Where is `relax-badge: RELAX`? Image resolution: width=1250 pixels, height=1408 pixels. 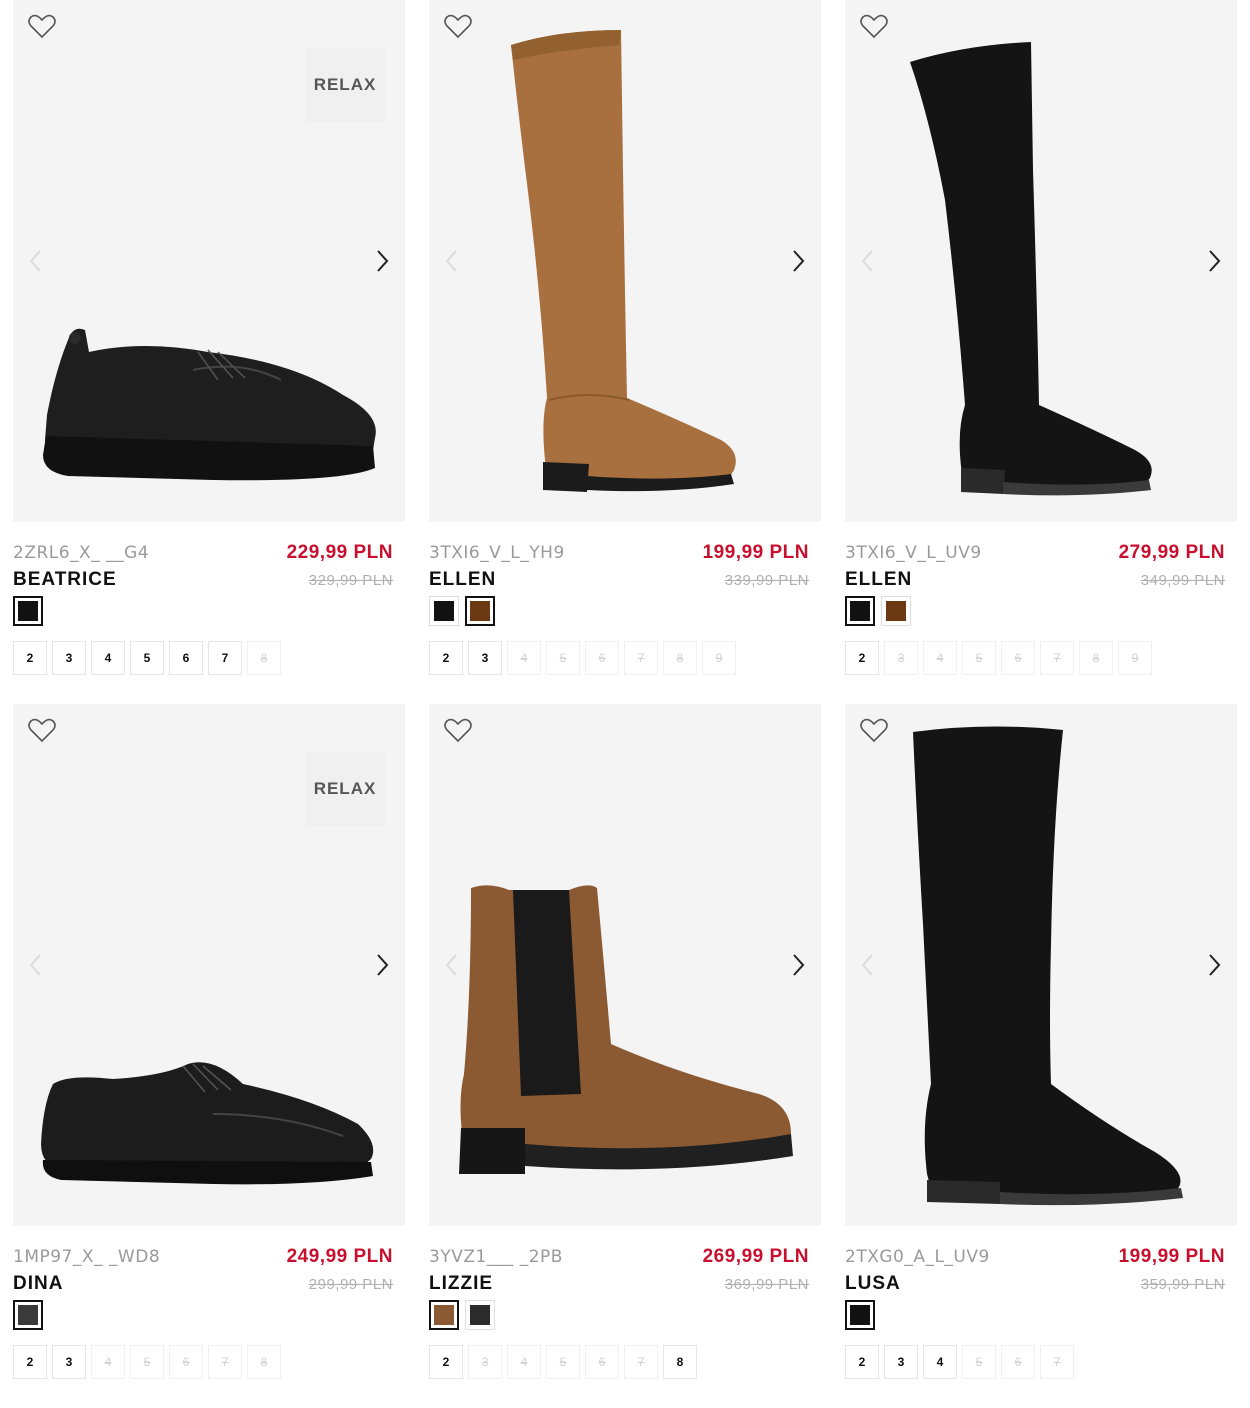 relax-badge: RELAX is located at coordinates (345, 789).